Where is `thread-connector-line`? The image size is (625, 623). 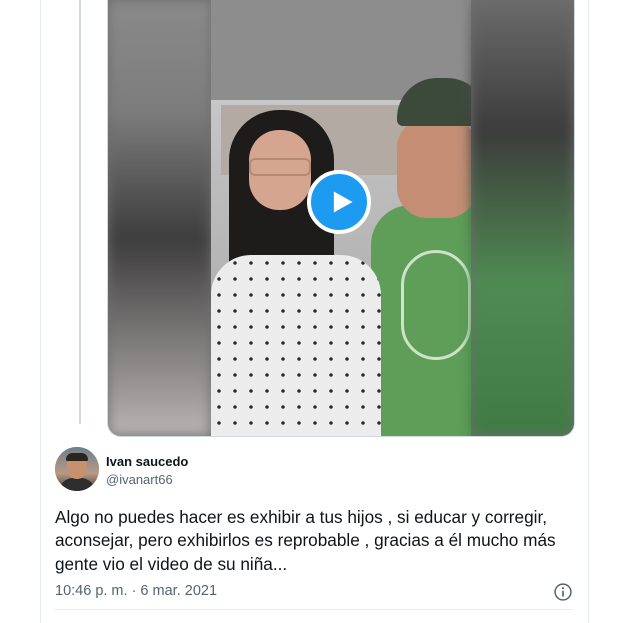
thread-connector-line is located at coordinates (80, 212).